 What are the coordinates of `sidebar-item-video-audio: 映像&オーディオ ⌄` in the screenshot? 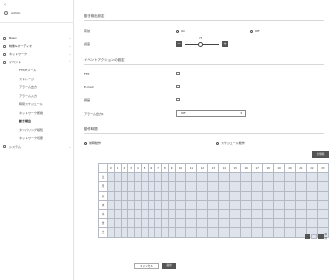 It's located at (37, 46).